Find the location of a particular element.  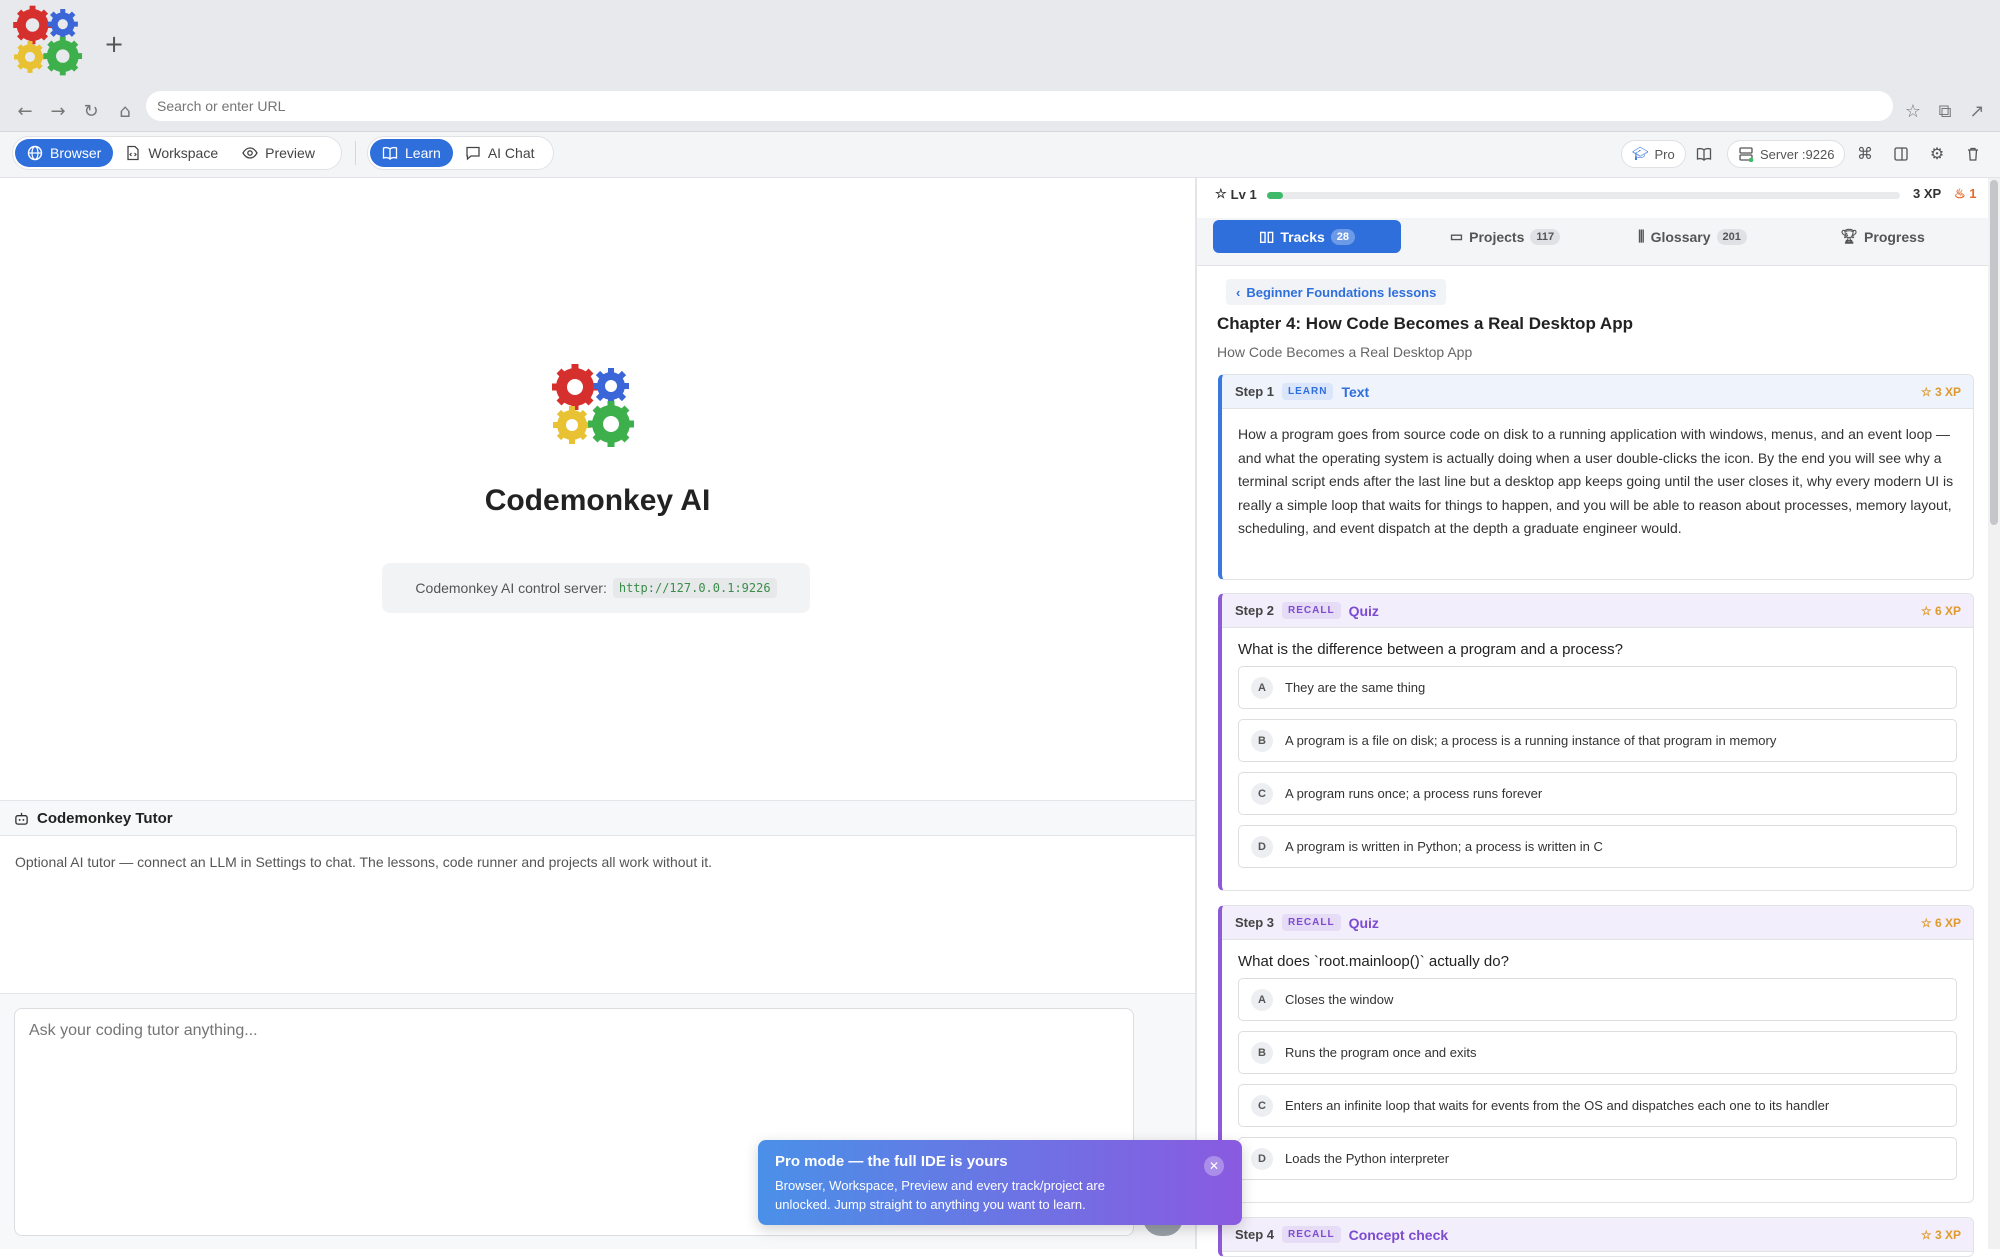

quiz-option: B Runs the program once and exits is located at coordinates (1597, 1052).